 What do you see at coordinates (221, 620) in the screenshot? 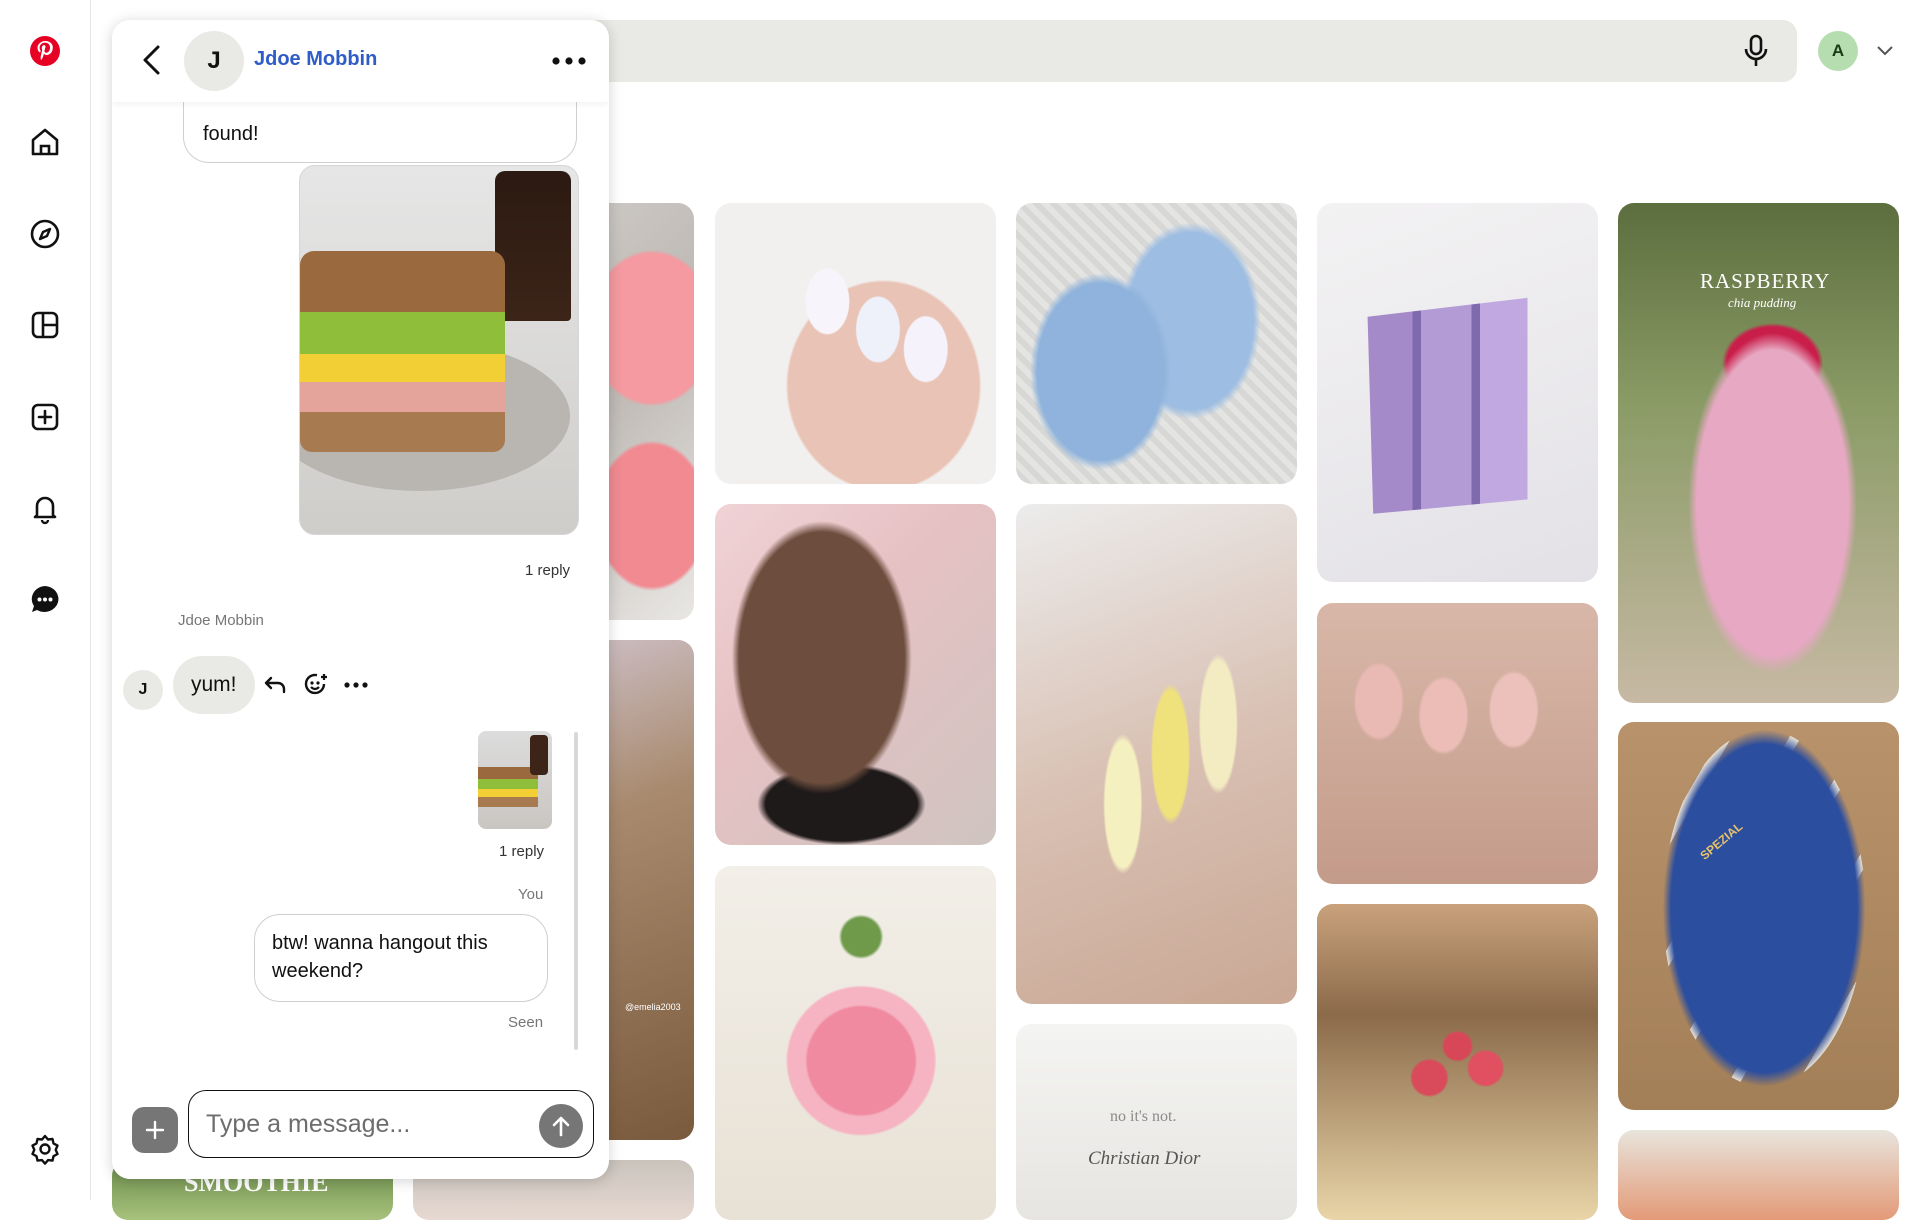
I see `sender-name: Jdoe Mobbin` at bounding box center [221, 620].